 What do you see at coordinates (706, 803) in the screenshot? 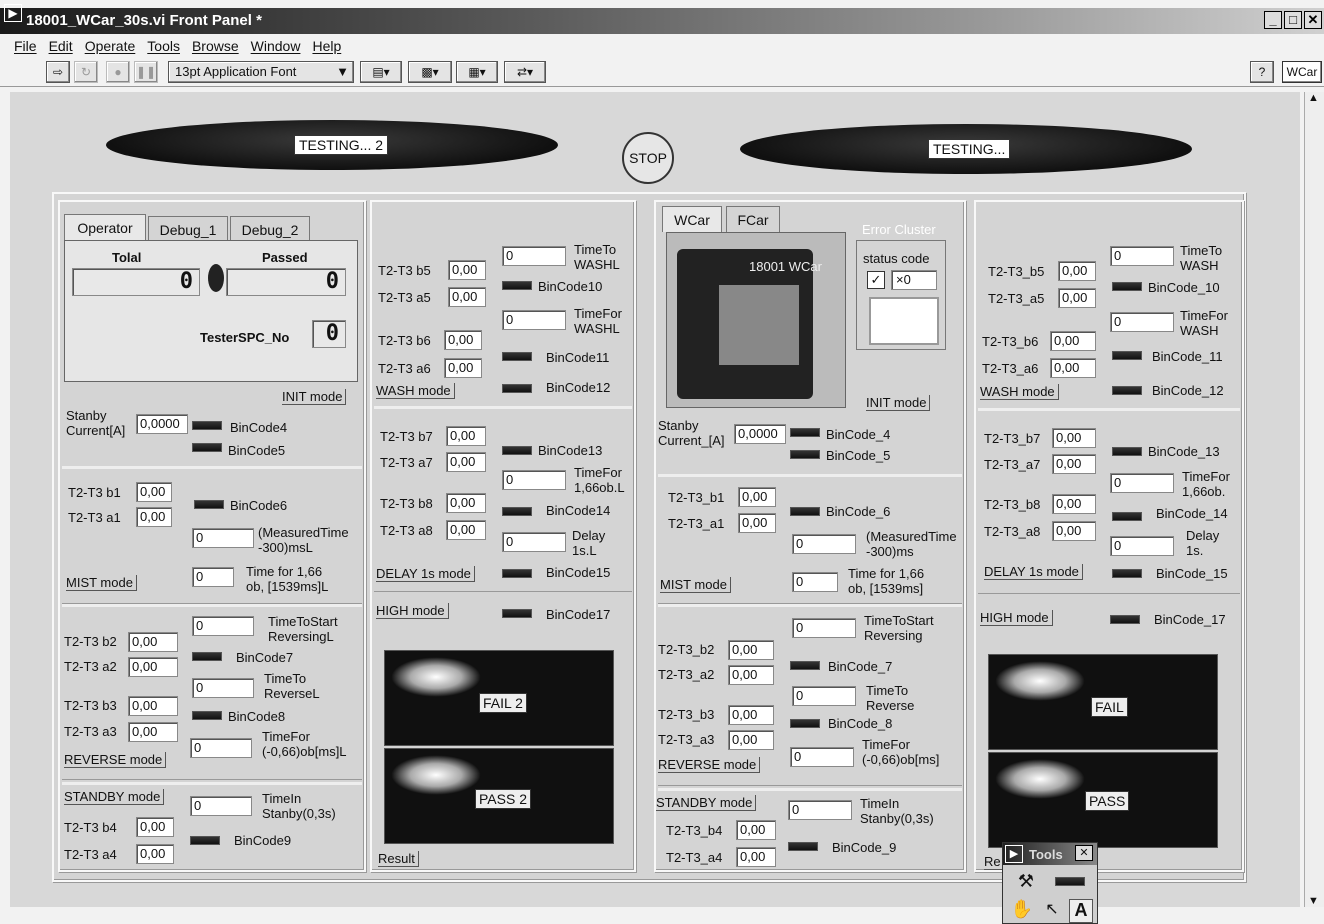
I see `right-standby-mode: STANDBY mode` at bounding box center [706, 803].